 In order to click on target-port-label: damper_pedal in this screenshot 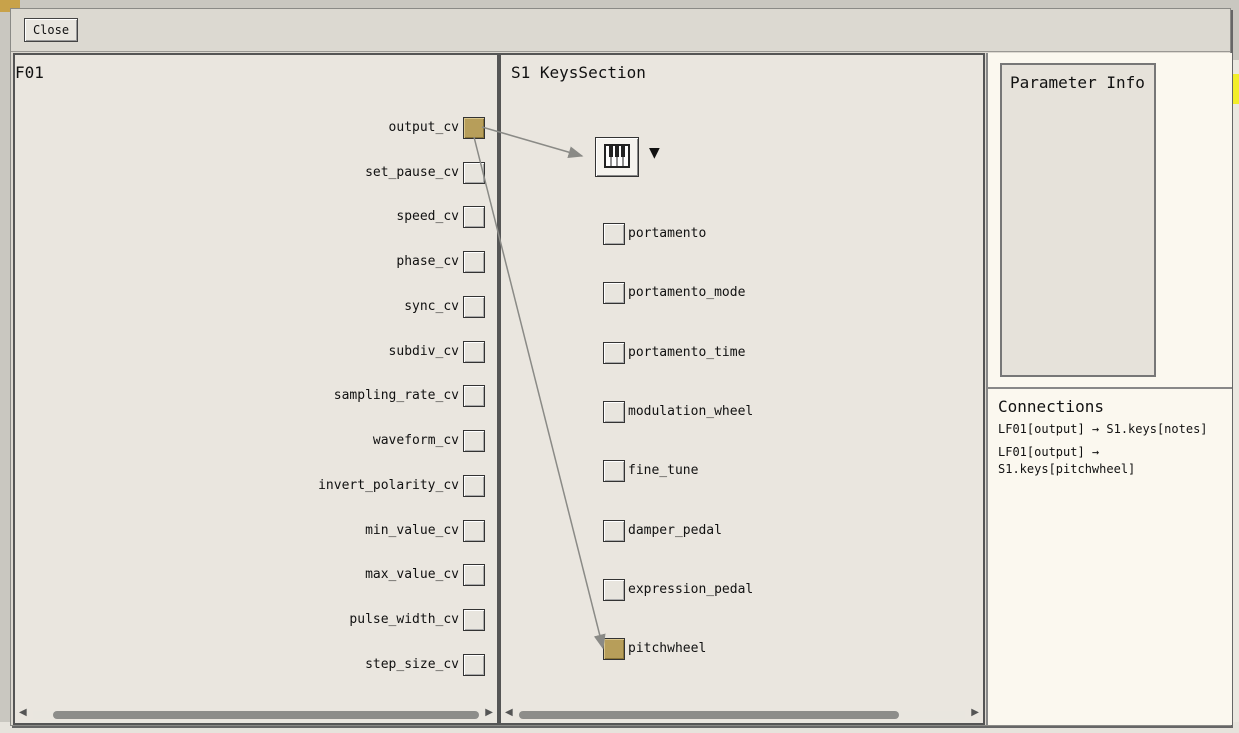, I will do `click(675, 530)`.